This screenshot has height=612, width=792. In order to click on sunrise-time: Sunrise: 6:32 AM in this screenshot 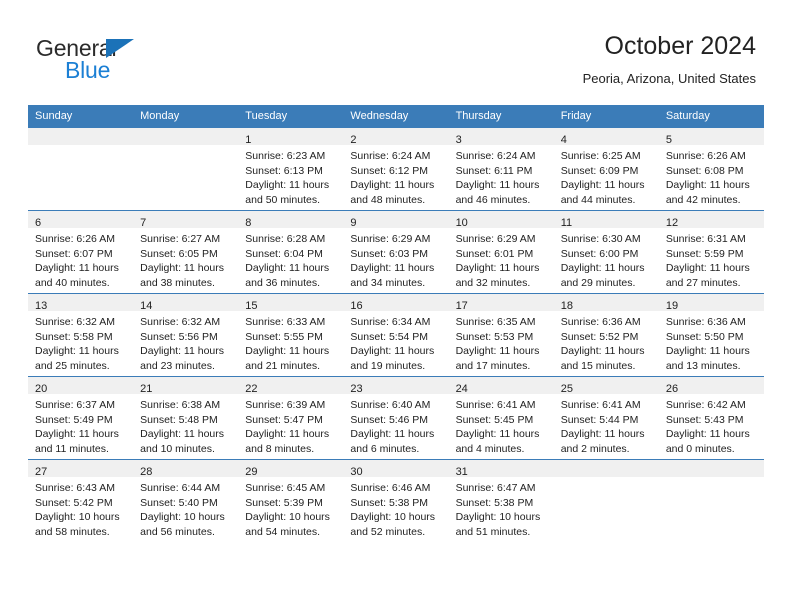, I will do `click(180, 322)`.